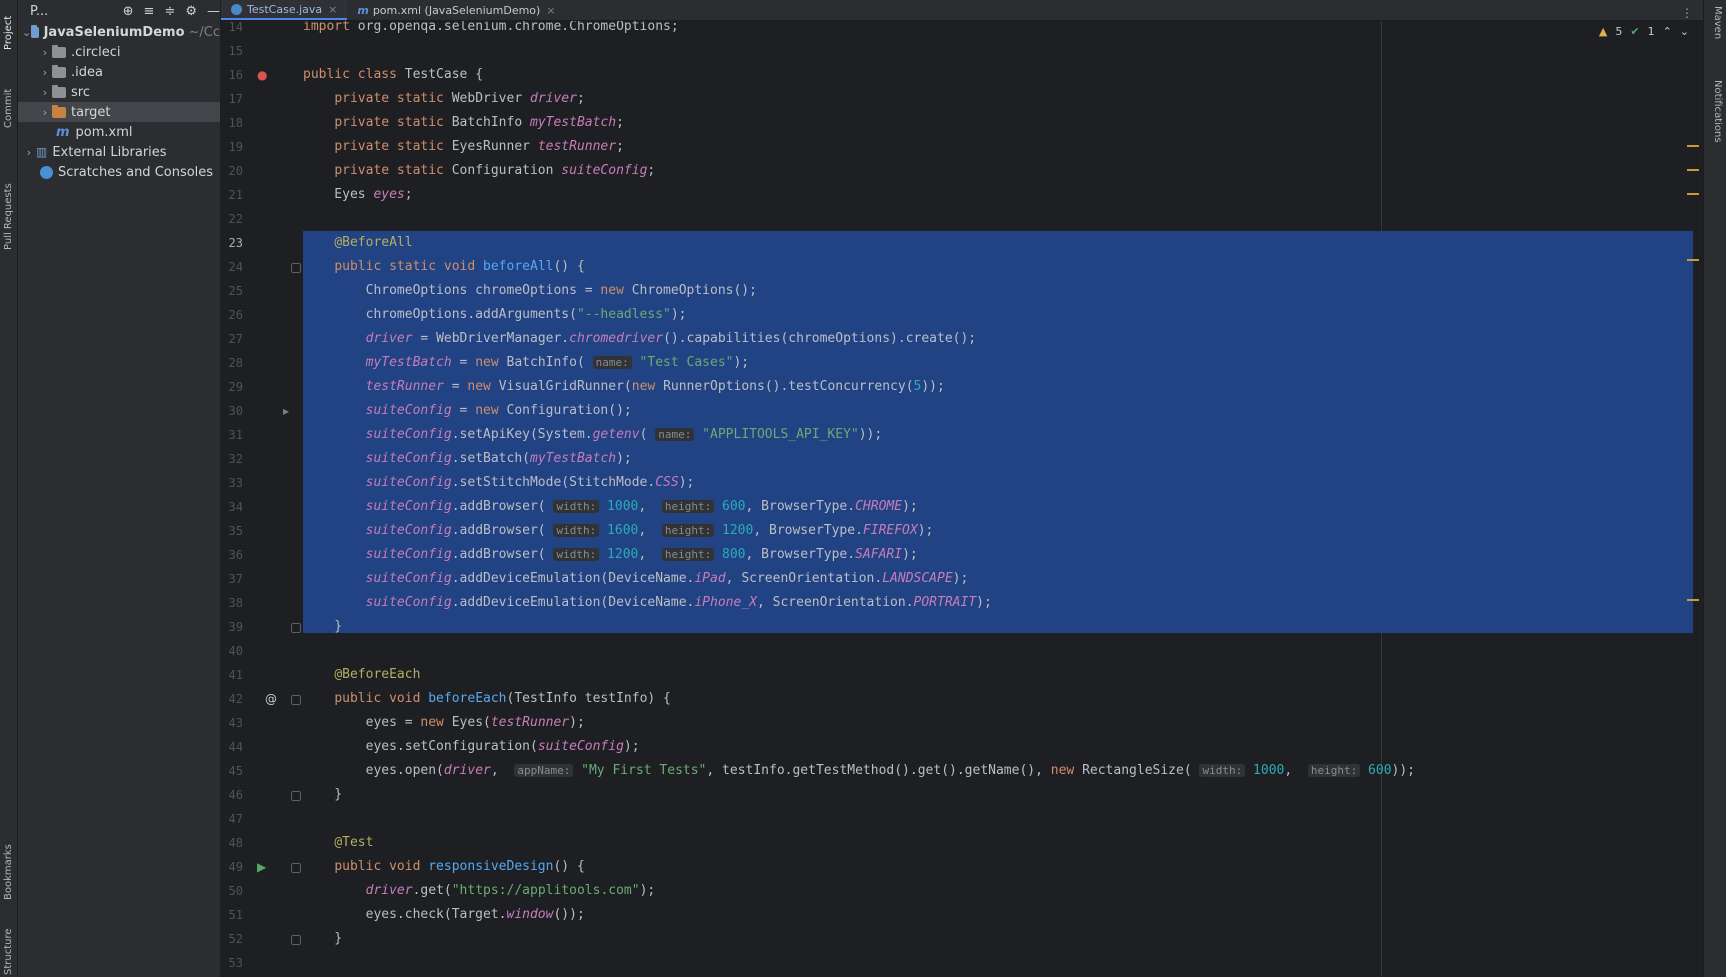  What do you see at coordinates (232, 435) in the screenshot?
I see `line-number: 31` at bounding box center [232, 435].